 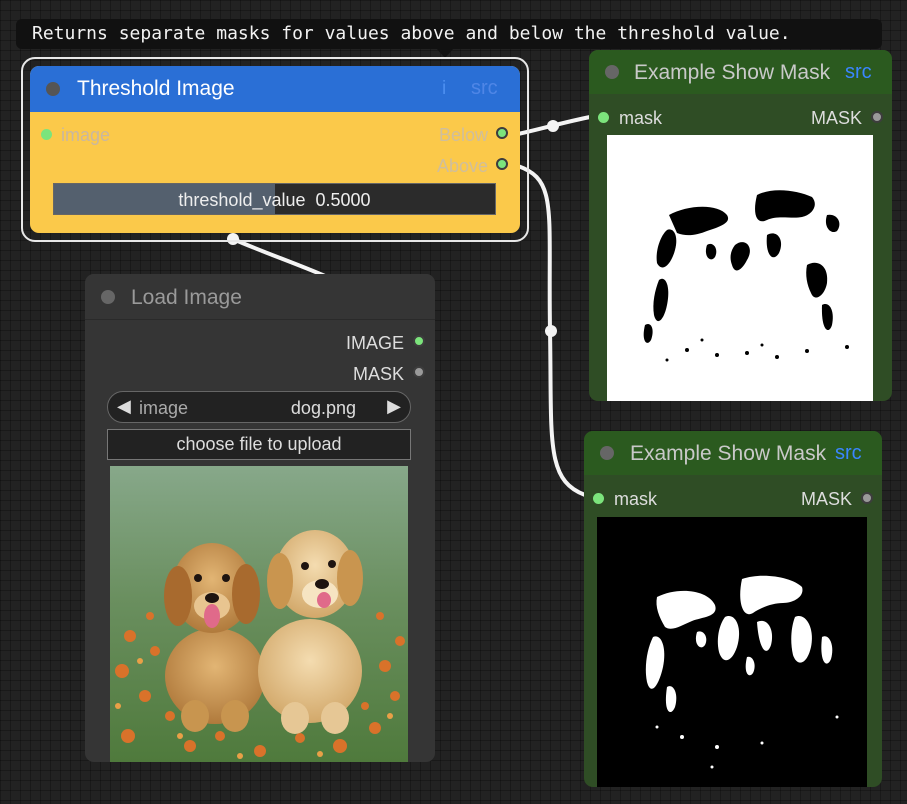 I want to click on node-title-bar: Load Image, so click(x=260, y=297).